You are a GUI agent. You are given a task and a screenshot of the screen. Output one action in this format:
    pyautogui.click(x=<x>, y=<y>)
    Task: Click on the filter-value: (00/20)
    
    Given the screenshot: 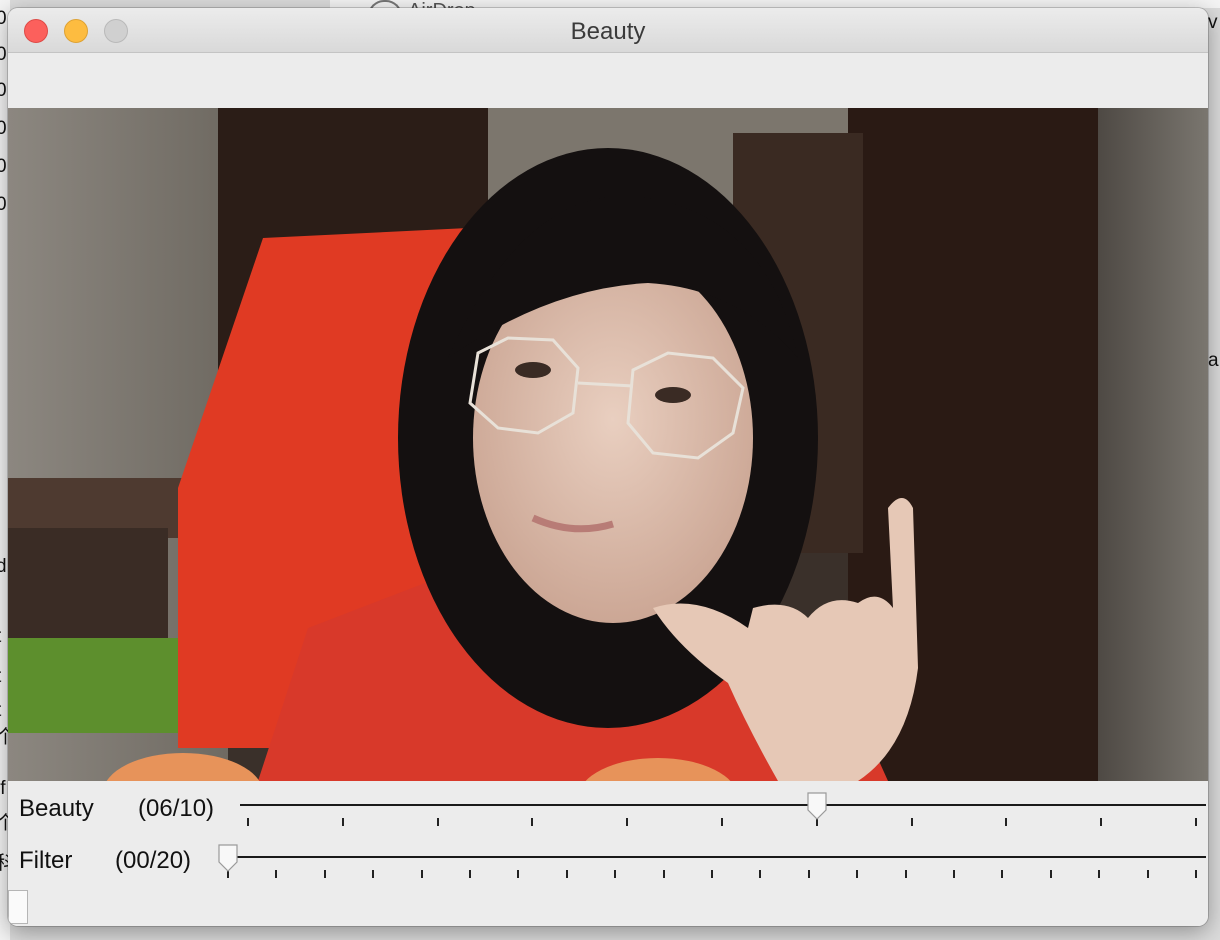 What is the action you would take?
    pyautogui.click(x=153, y=860)
    